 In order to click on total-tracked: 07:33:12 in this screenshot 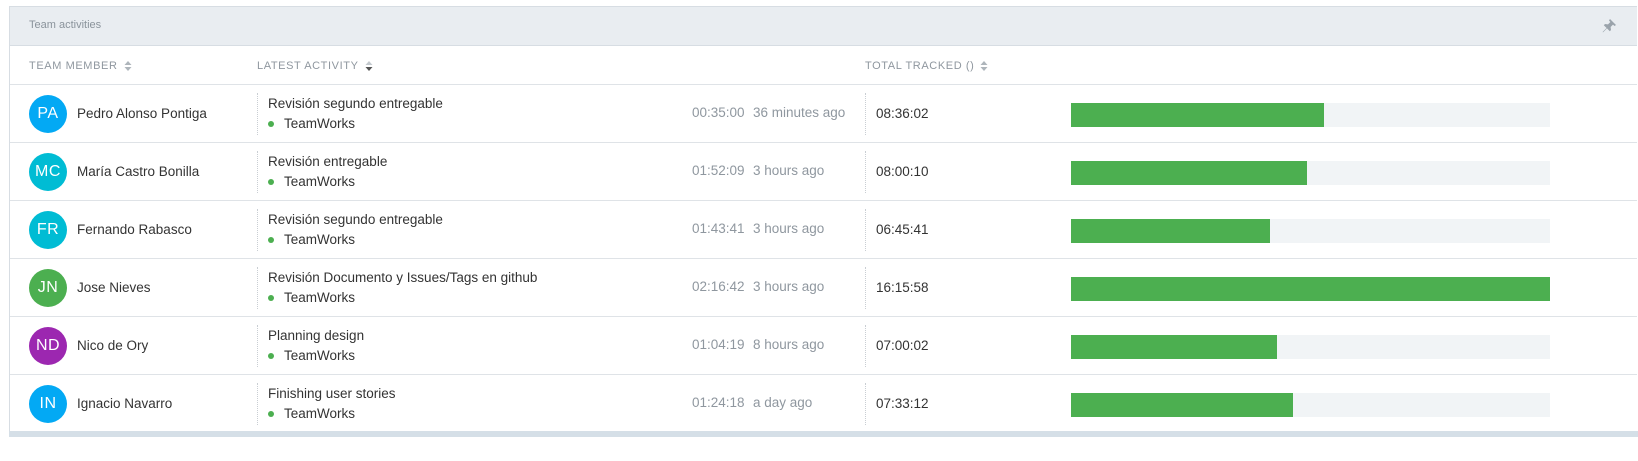, I will do `click(902, 403)`.